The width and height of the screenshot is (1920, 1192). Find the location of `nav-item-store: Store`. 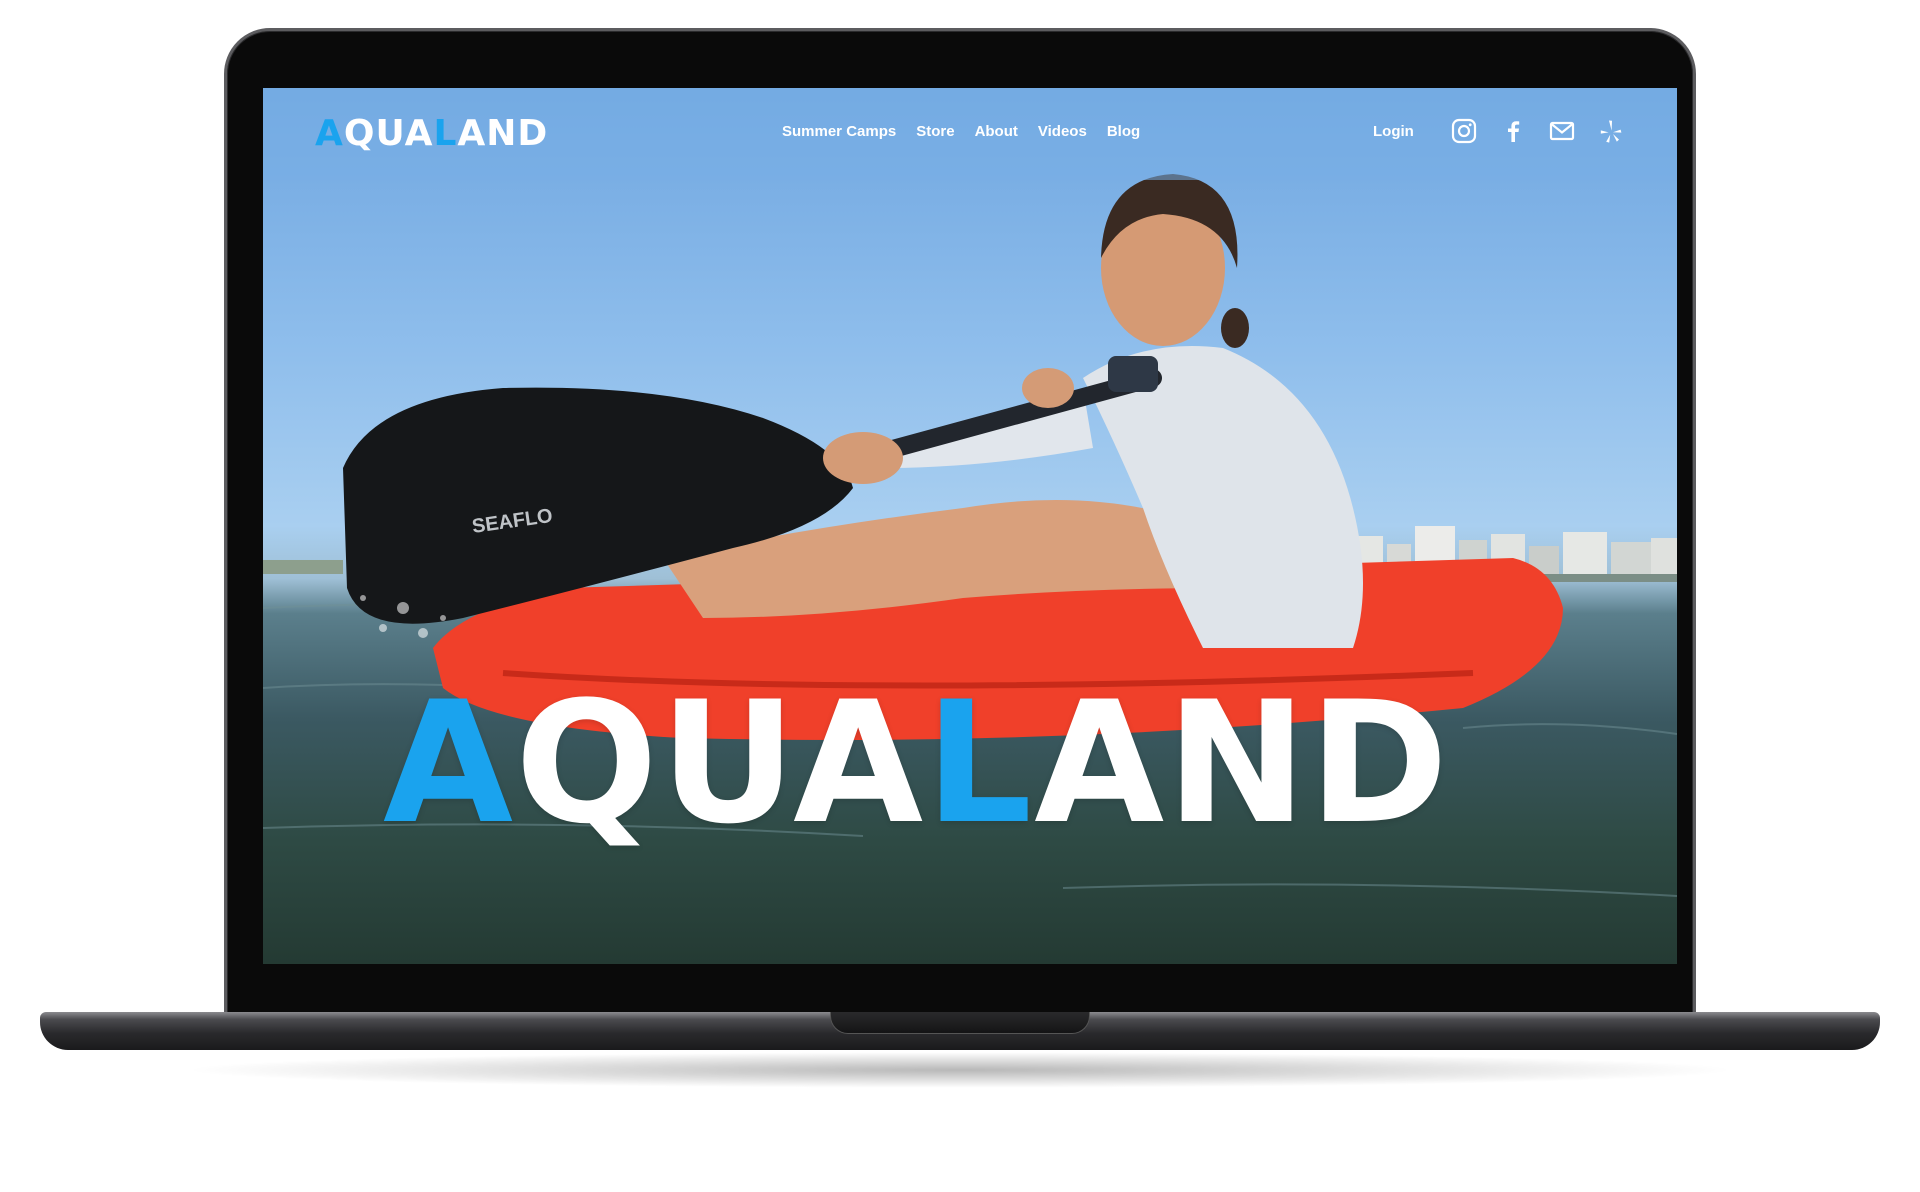

nav-item-store: Store is located at coordinates (935, 132).